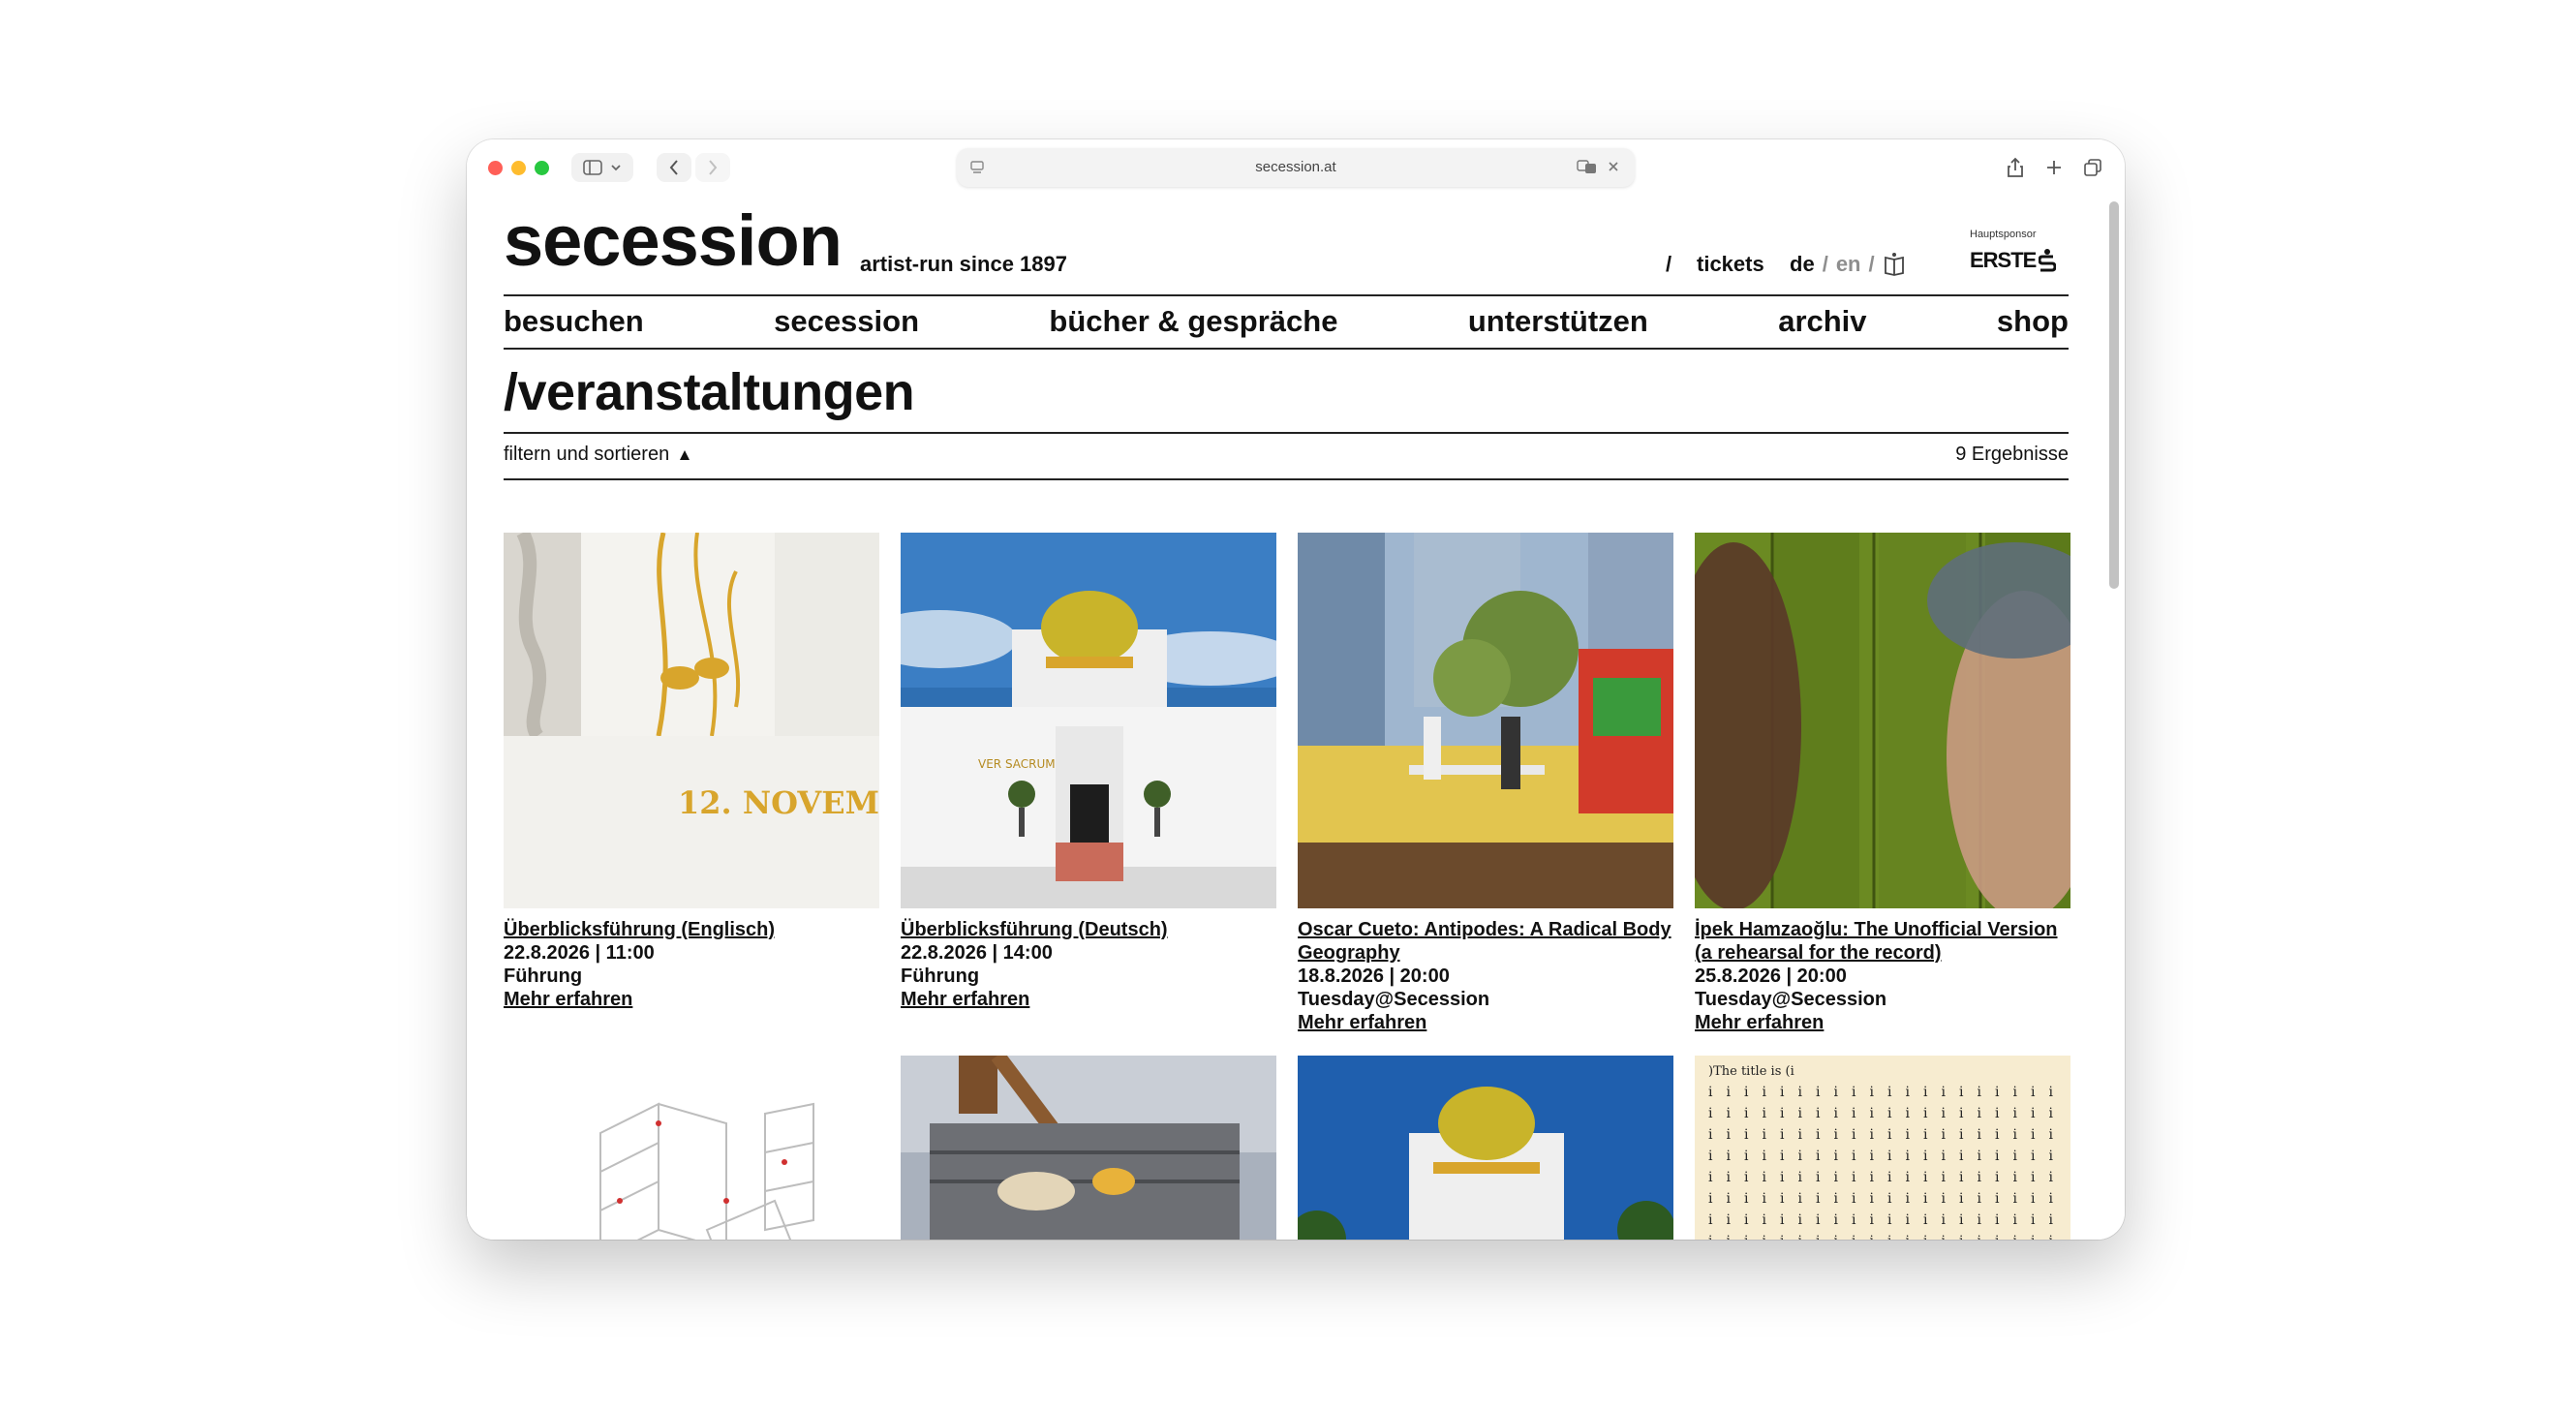 This screenshot has width=2576, height=1410. I want to click on image-inscription: 12. NOVEM BER 1898, so click(778, 802).